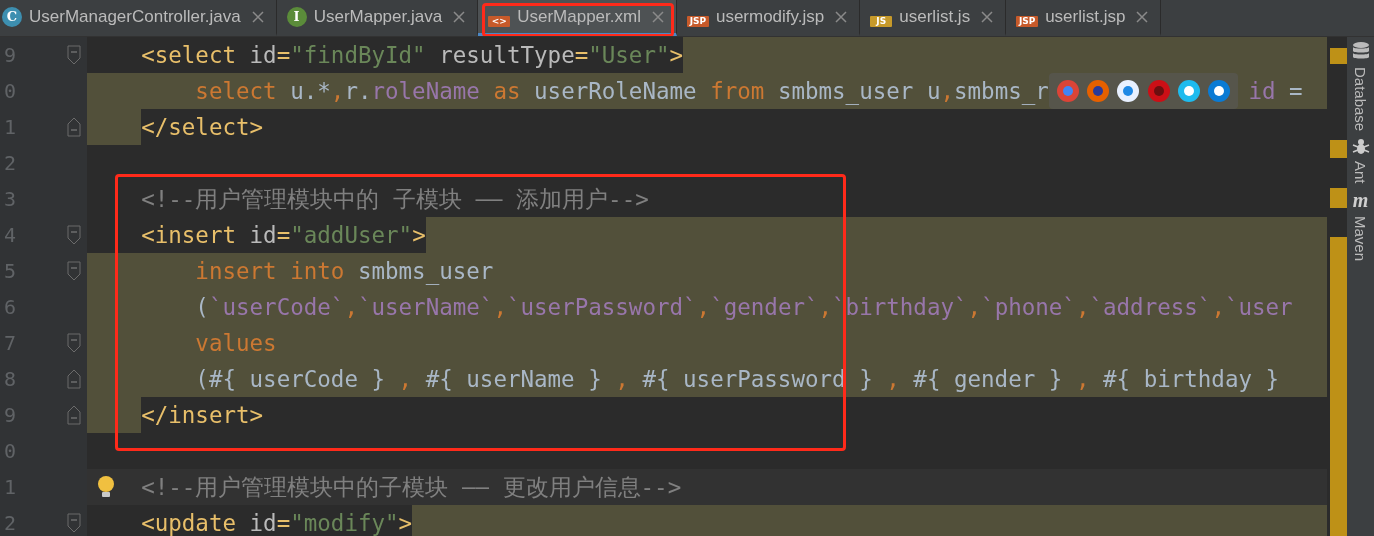 This screenshot has height=536, width=1374. I want to click on code-token: smbms_r, so click(1001, 91).